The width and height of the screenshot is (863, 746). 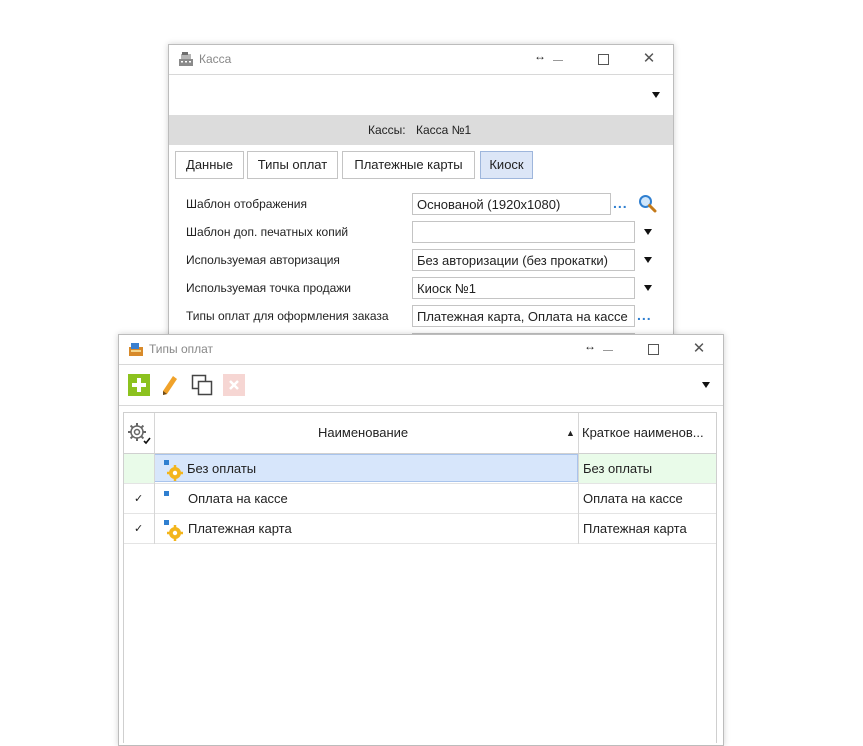 I want to click on row-name: Без оплаты, so click(x=222, y=468).